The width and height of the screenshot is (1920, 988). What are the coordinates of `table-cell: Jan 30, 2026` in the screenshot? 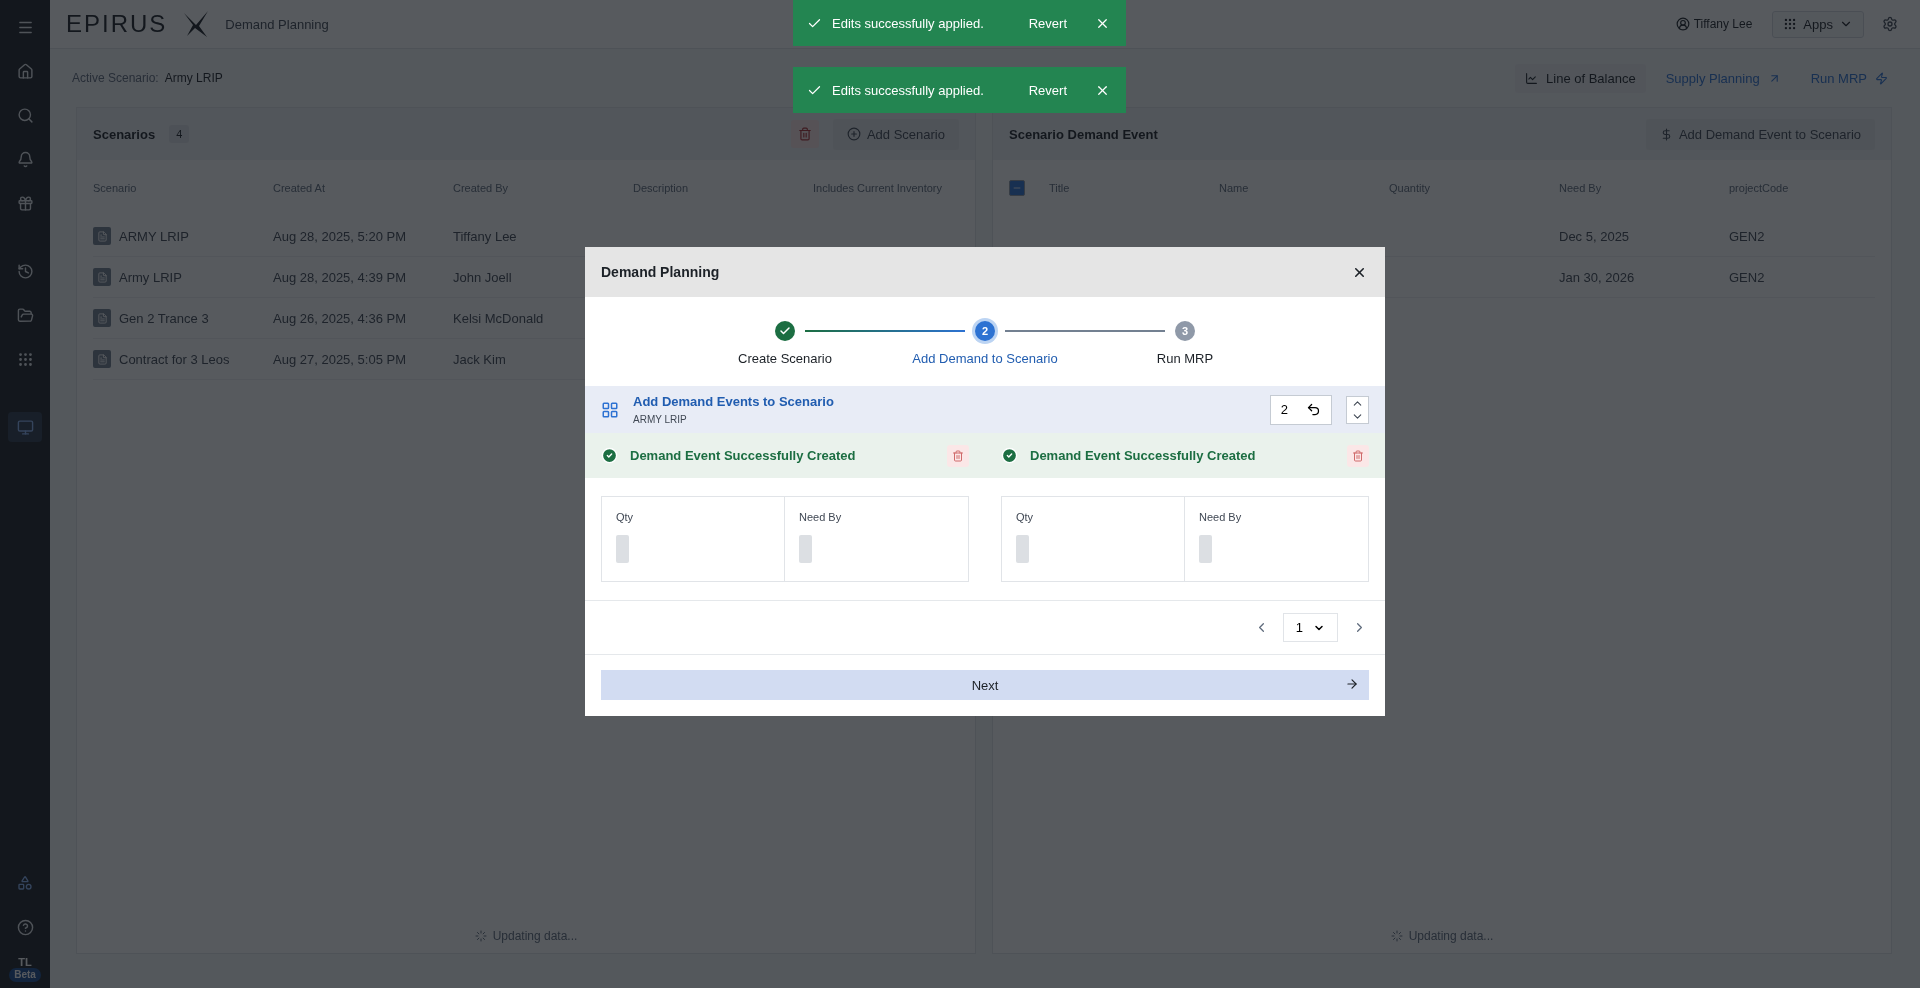 It's located at (1597, 277).